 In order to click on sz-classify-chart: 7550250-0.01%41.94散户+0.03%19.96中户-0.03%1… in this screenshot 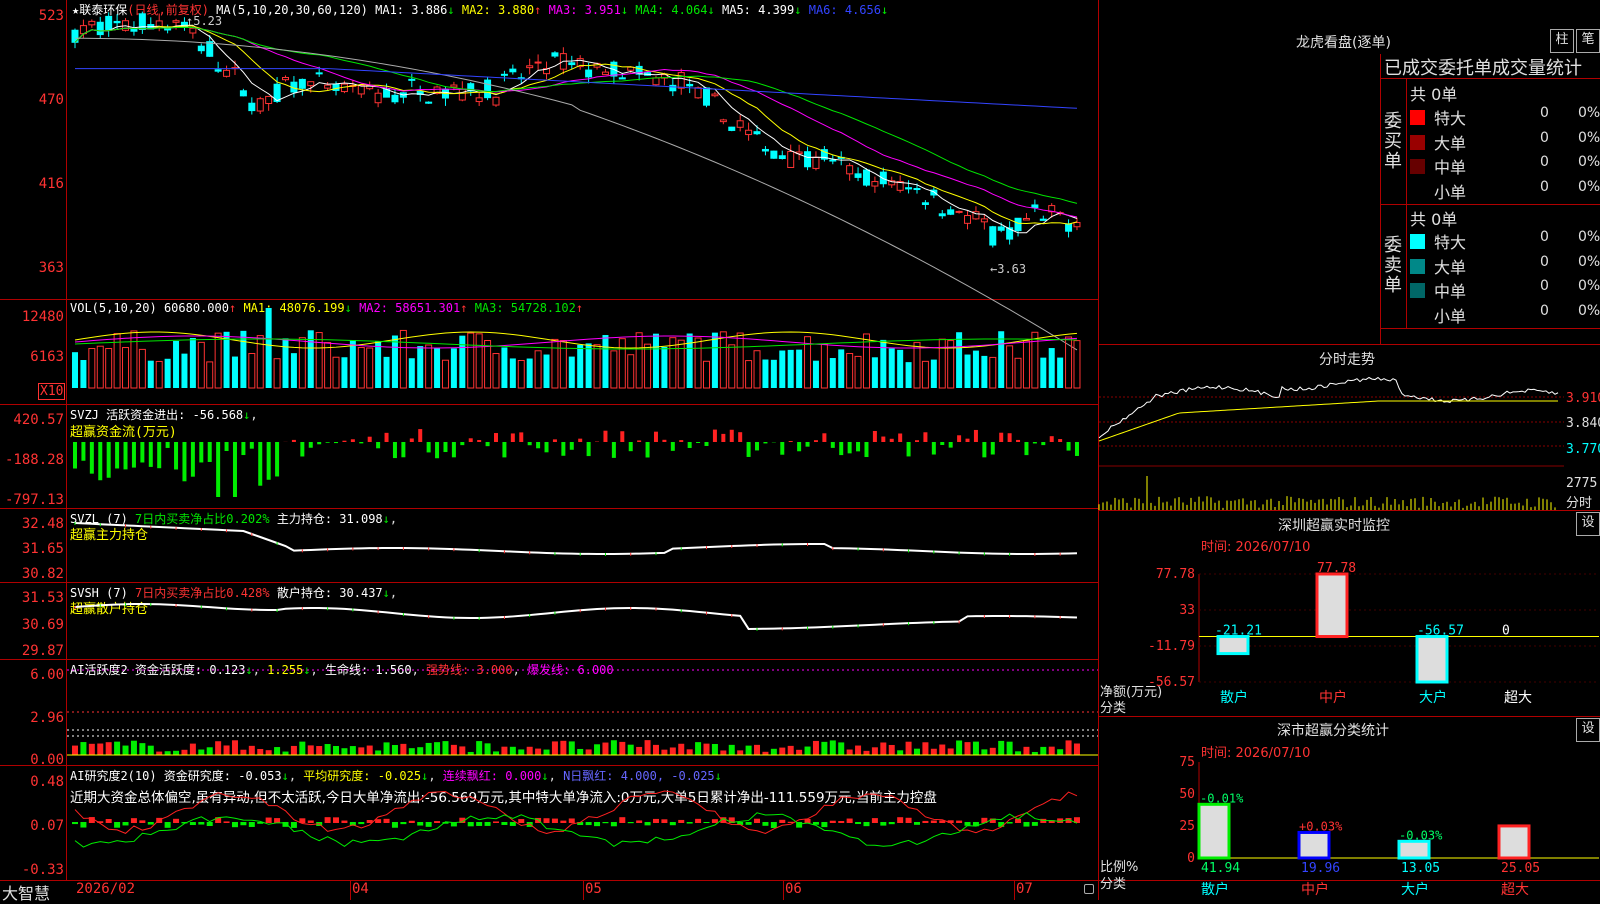, I will do `click(1349, 828)`.